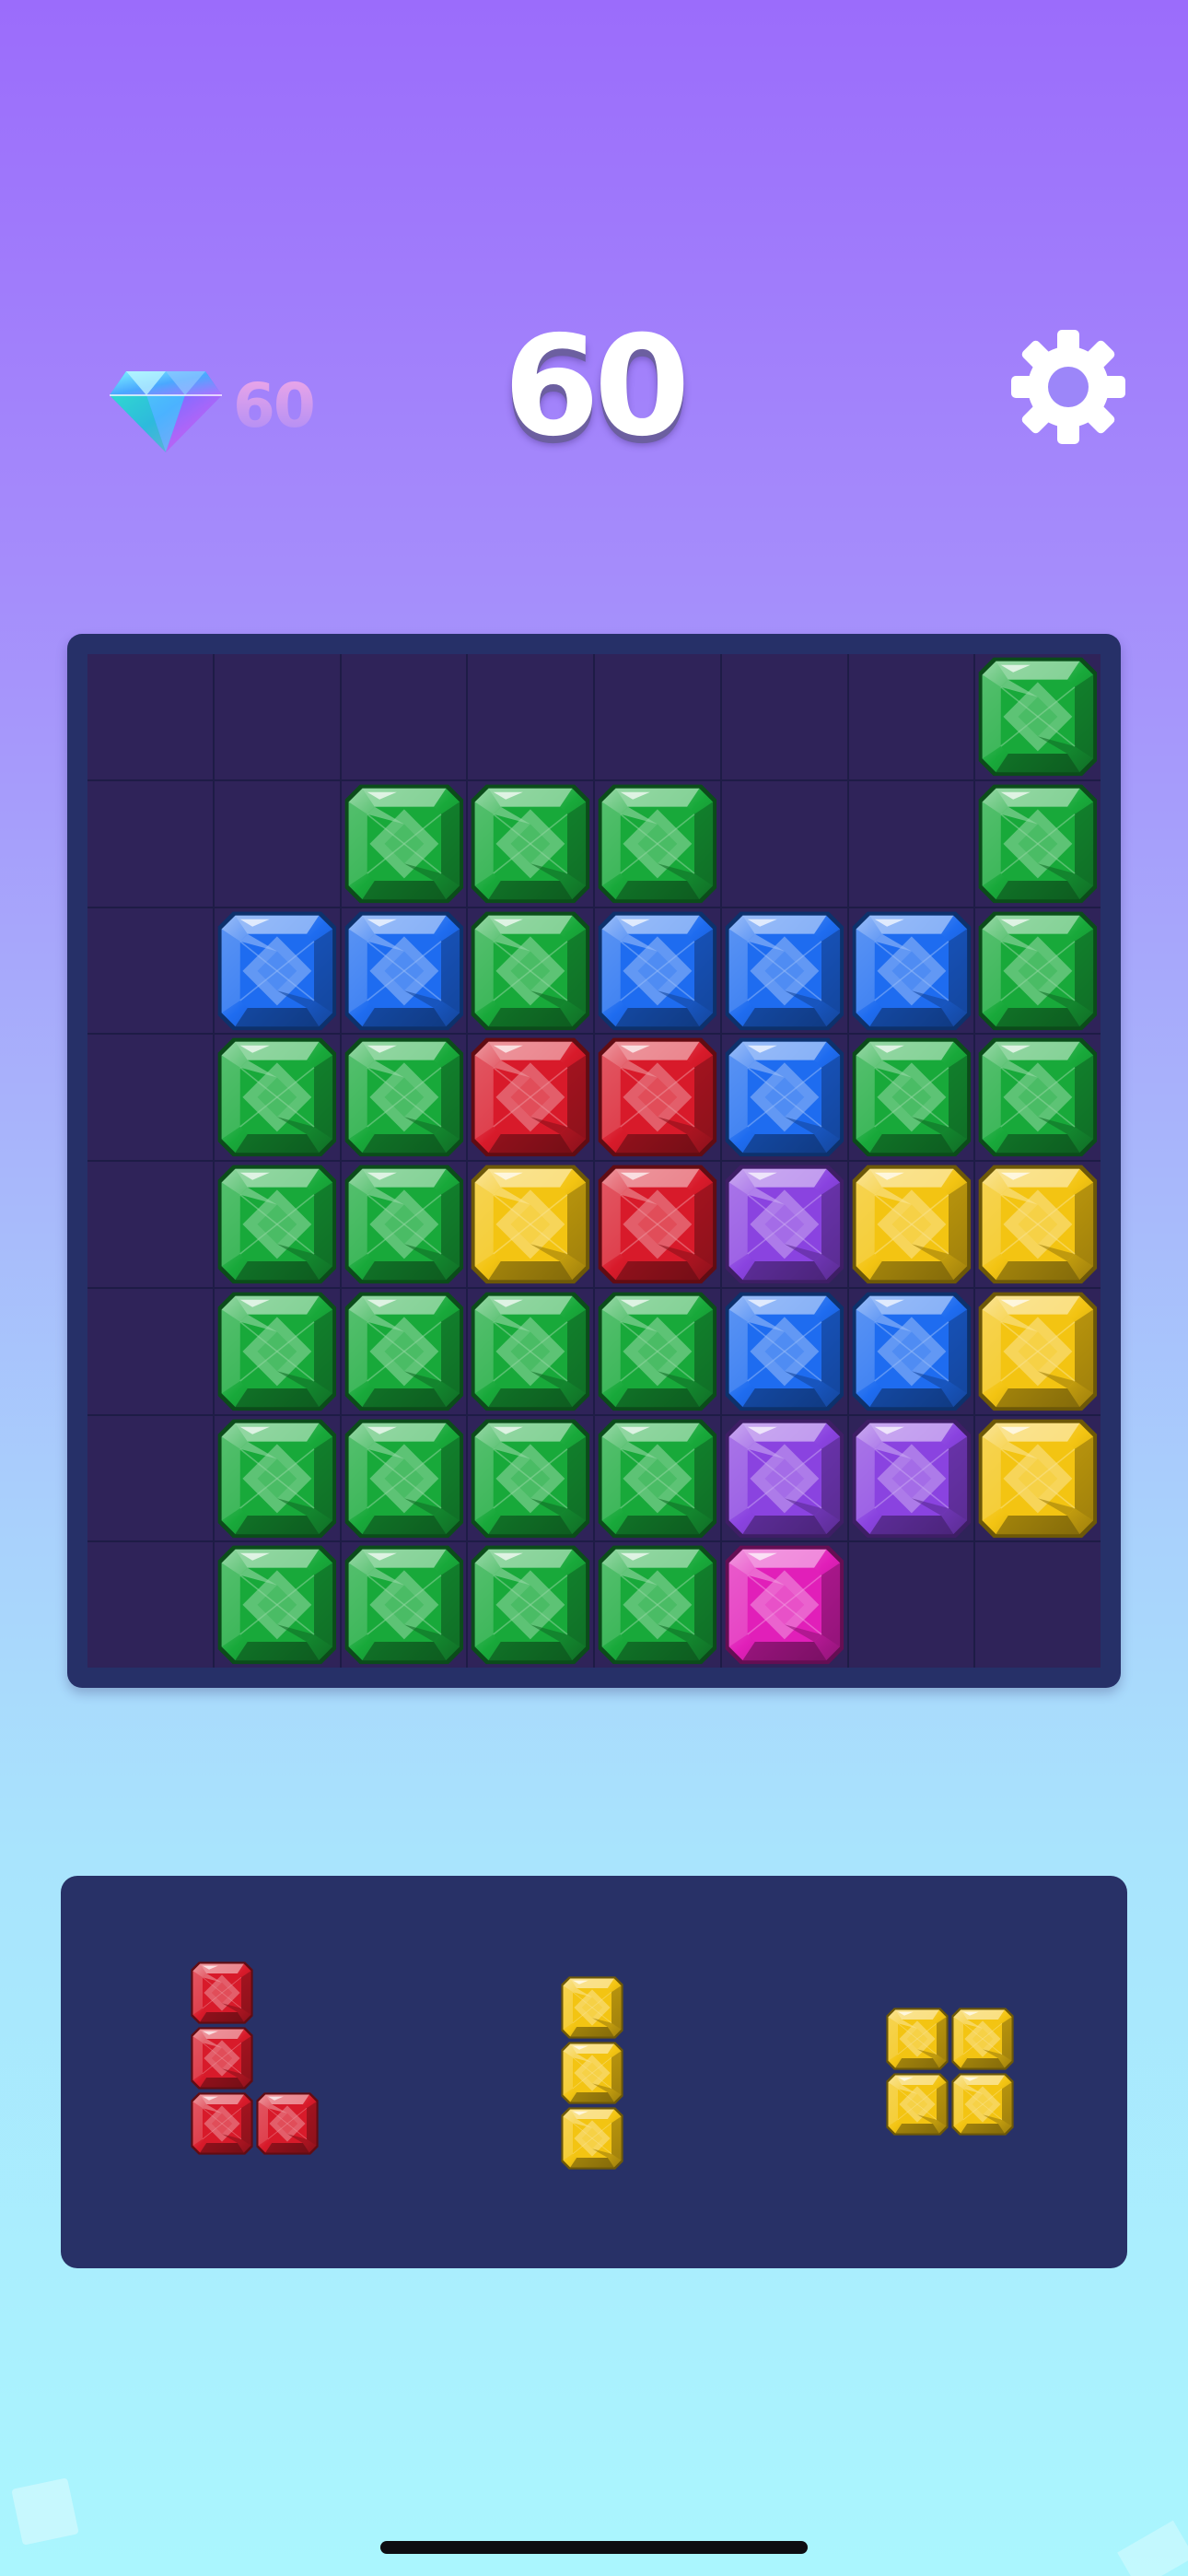 This screenshot has height=2576, width=1188. I want to click on home-indicator, so click(594, 2547).